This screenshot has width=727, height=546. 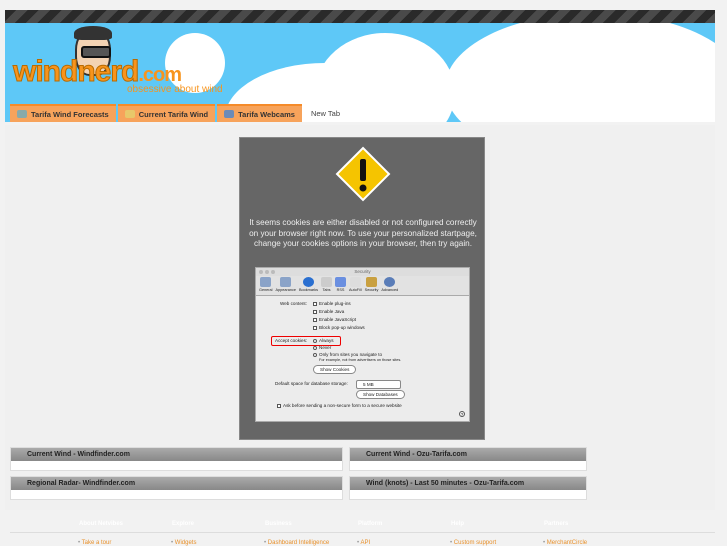 I want to click on tab-forecasts: Tarifa Wind Forecasts, so click(x=63, y=113).